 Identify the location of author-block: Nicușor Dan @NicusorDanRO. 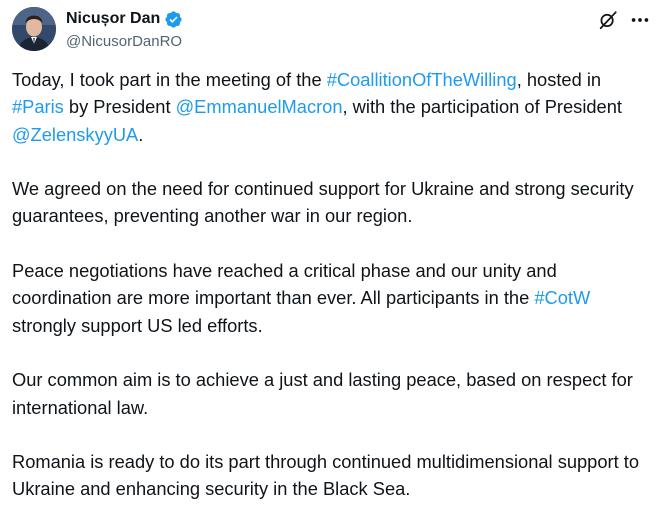
(124, 29).